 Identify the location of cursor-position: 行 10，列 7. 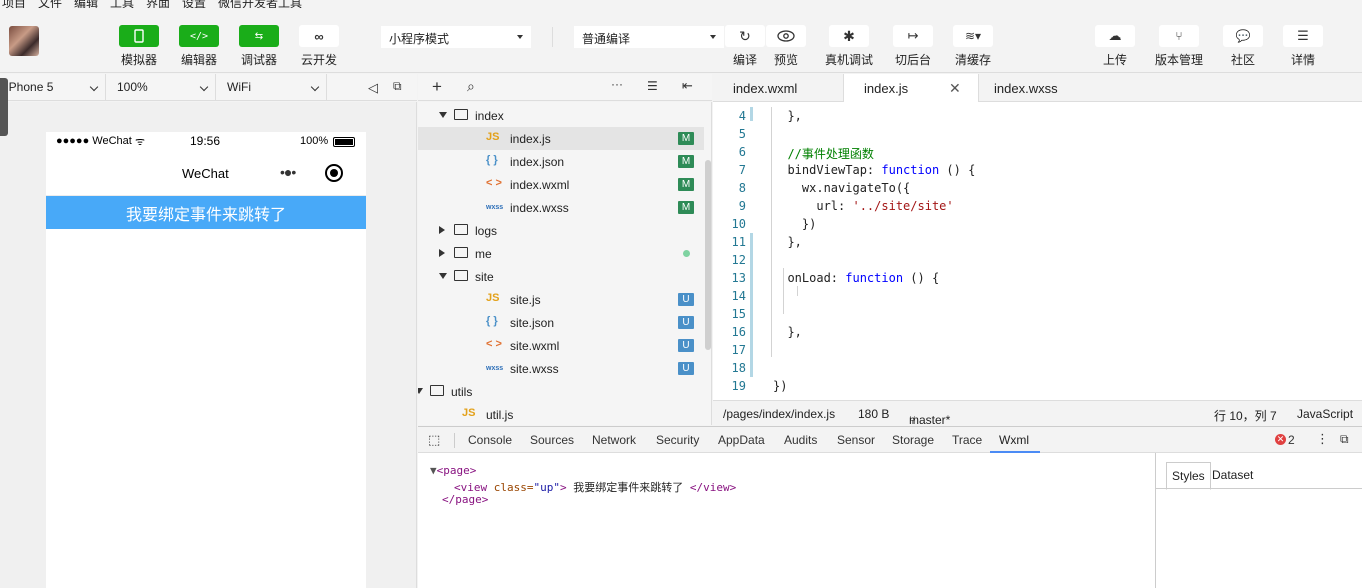
(1245, 415).